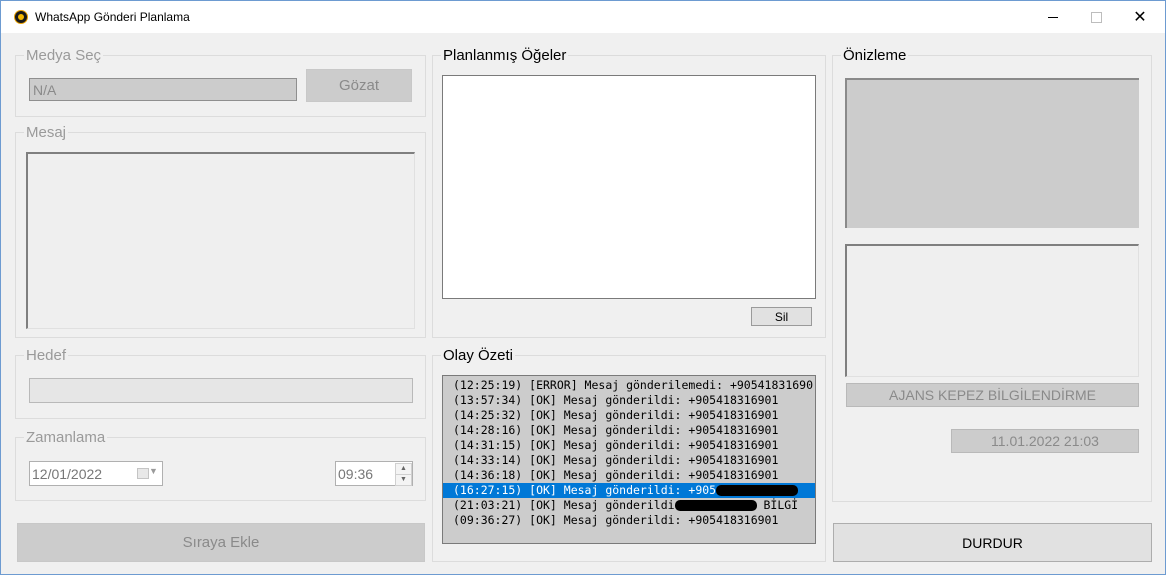 The height and width of the screenshot is (575, 1166). What do you see at coordinates (875, 56) in the screenshot?
I see `preview-legend: Önizleme` at bounding box center [875, 56].